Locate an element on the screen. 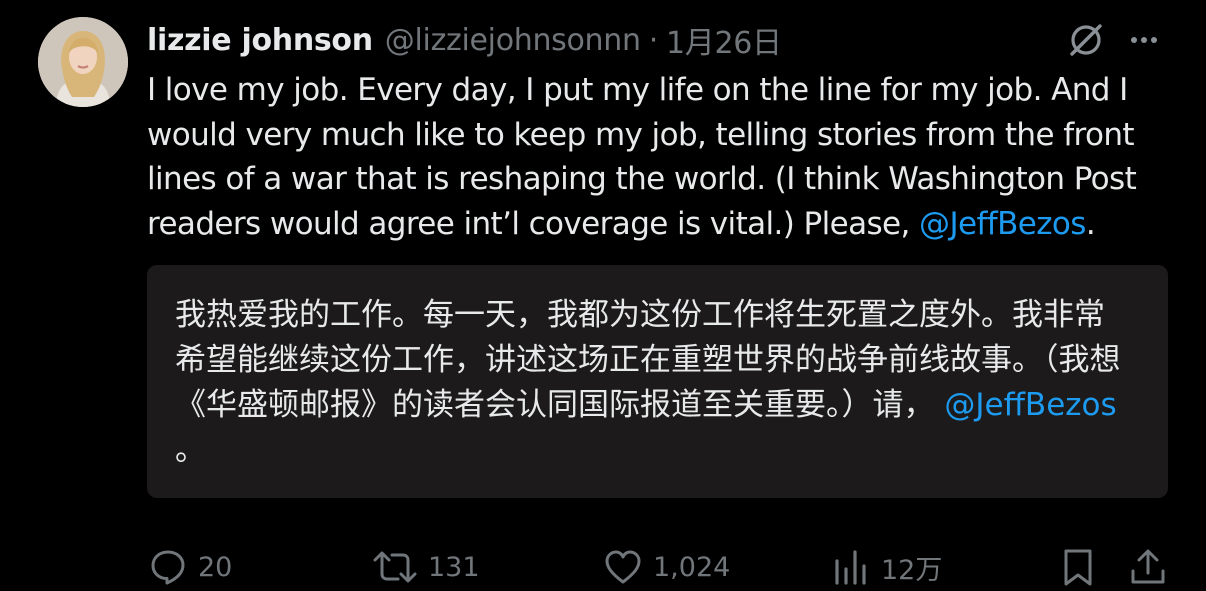 This screenshot has height=591, width=1206. bookmark-button is located at coordinates (1078, 567).